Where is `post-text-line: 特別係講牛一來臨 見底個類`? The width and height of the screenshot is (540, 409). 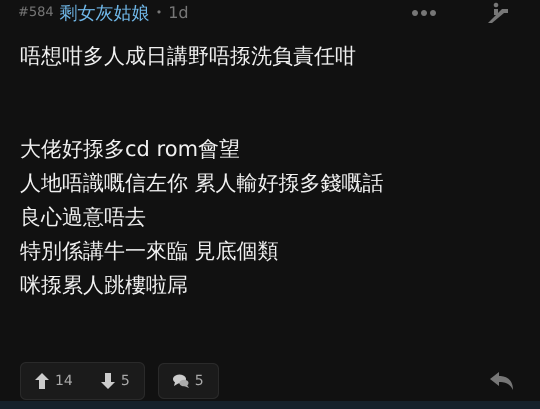 post-text-line: 特別係講牛一來臨 見底個類 is located at coordinates (150, 252).